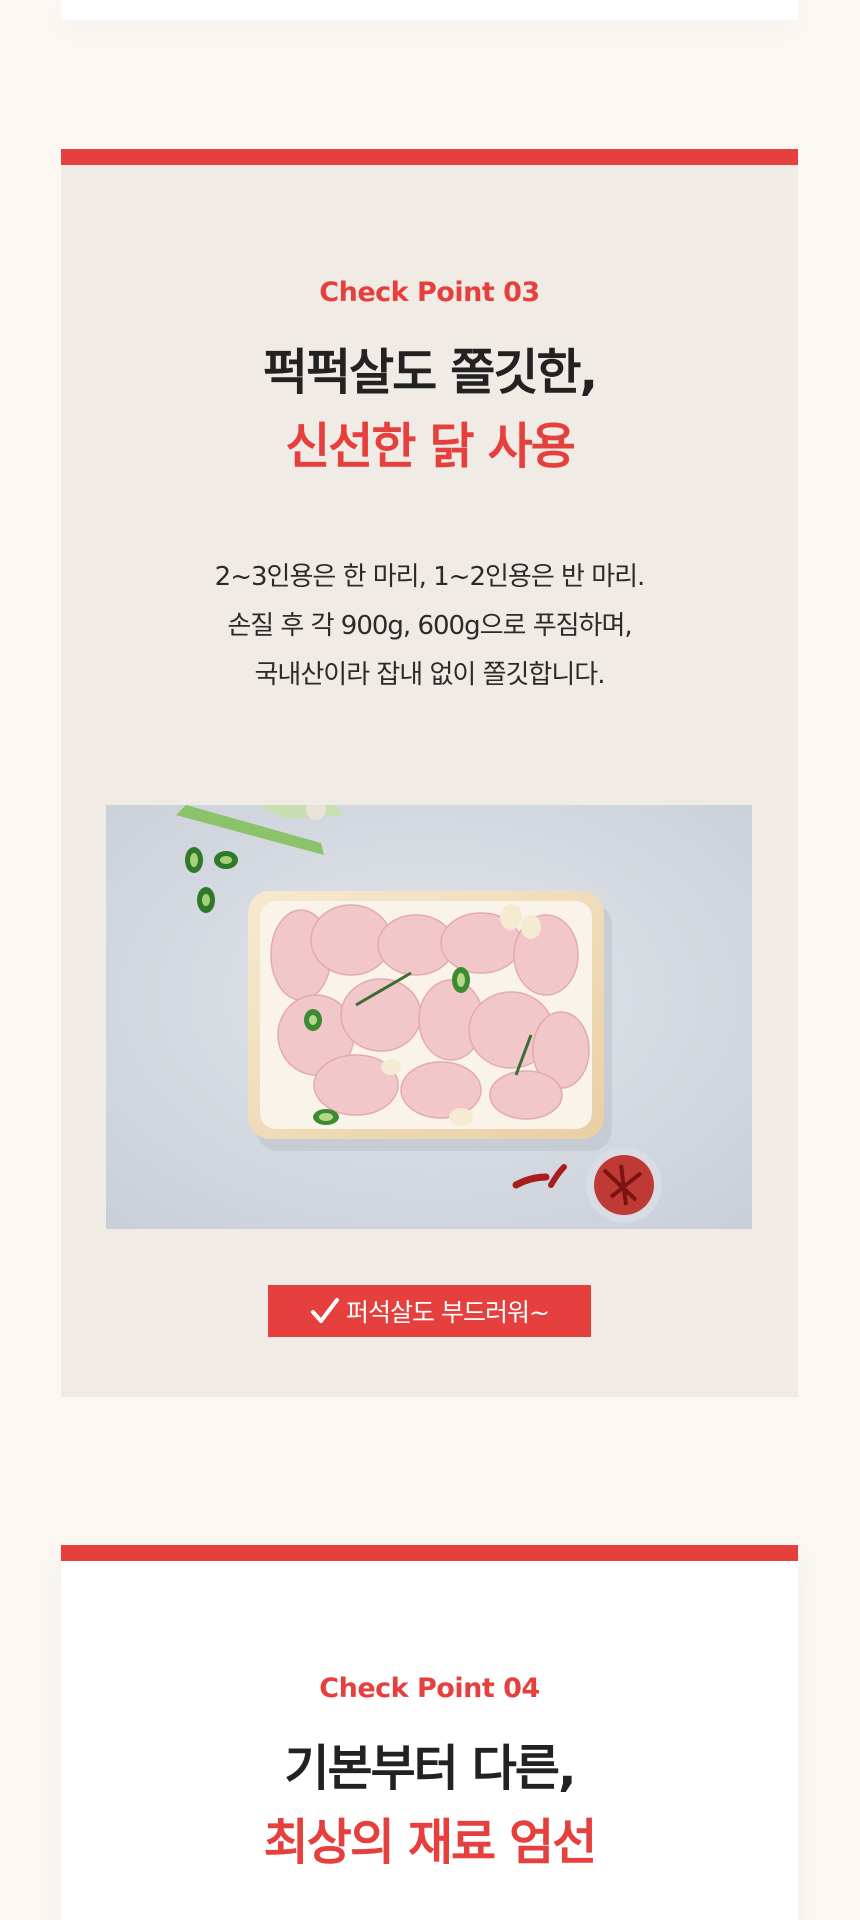 The width and height of the screenshot is (860, 1920). What do you see at coordinates (429, 1688) in the screenshot?
I see `checkpoint-label: Check Point 04` at bounding box center [429, 1688].